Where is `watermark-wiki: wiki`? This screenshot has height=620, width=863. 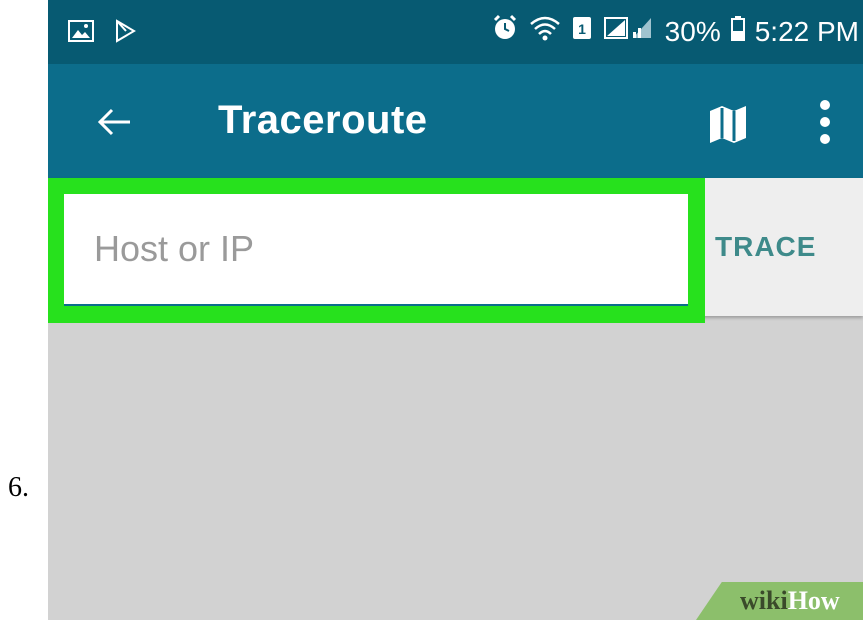 watermark-wiki: wiki is located at coordinates (764, 600).